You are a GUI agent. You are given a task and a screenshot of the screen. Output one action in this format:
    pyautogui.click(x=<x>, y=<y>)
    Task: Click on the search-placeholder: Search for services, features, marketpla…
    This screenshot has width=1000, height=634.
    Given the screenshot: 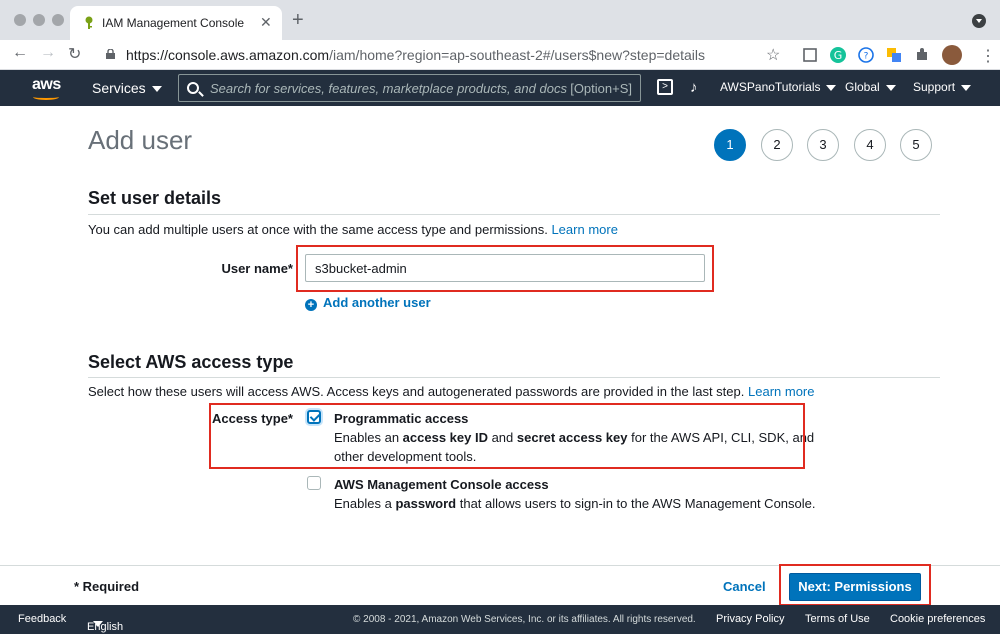 What is the action you would take?
    pyautogui.click(x=388, y=88)
    